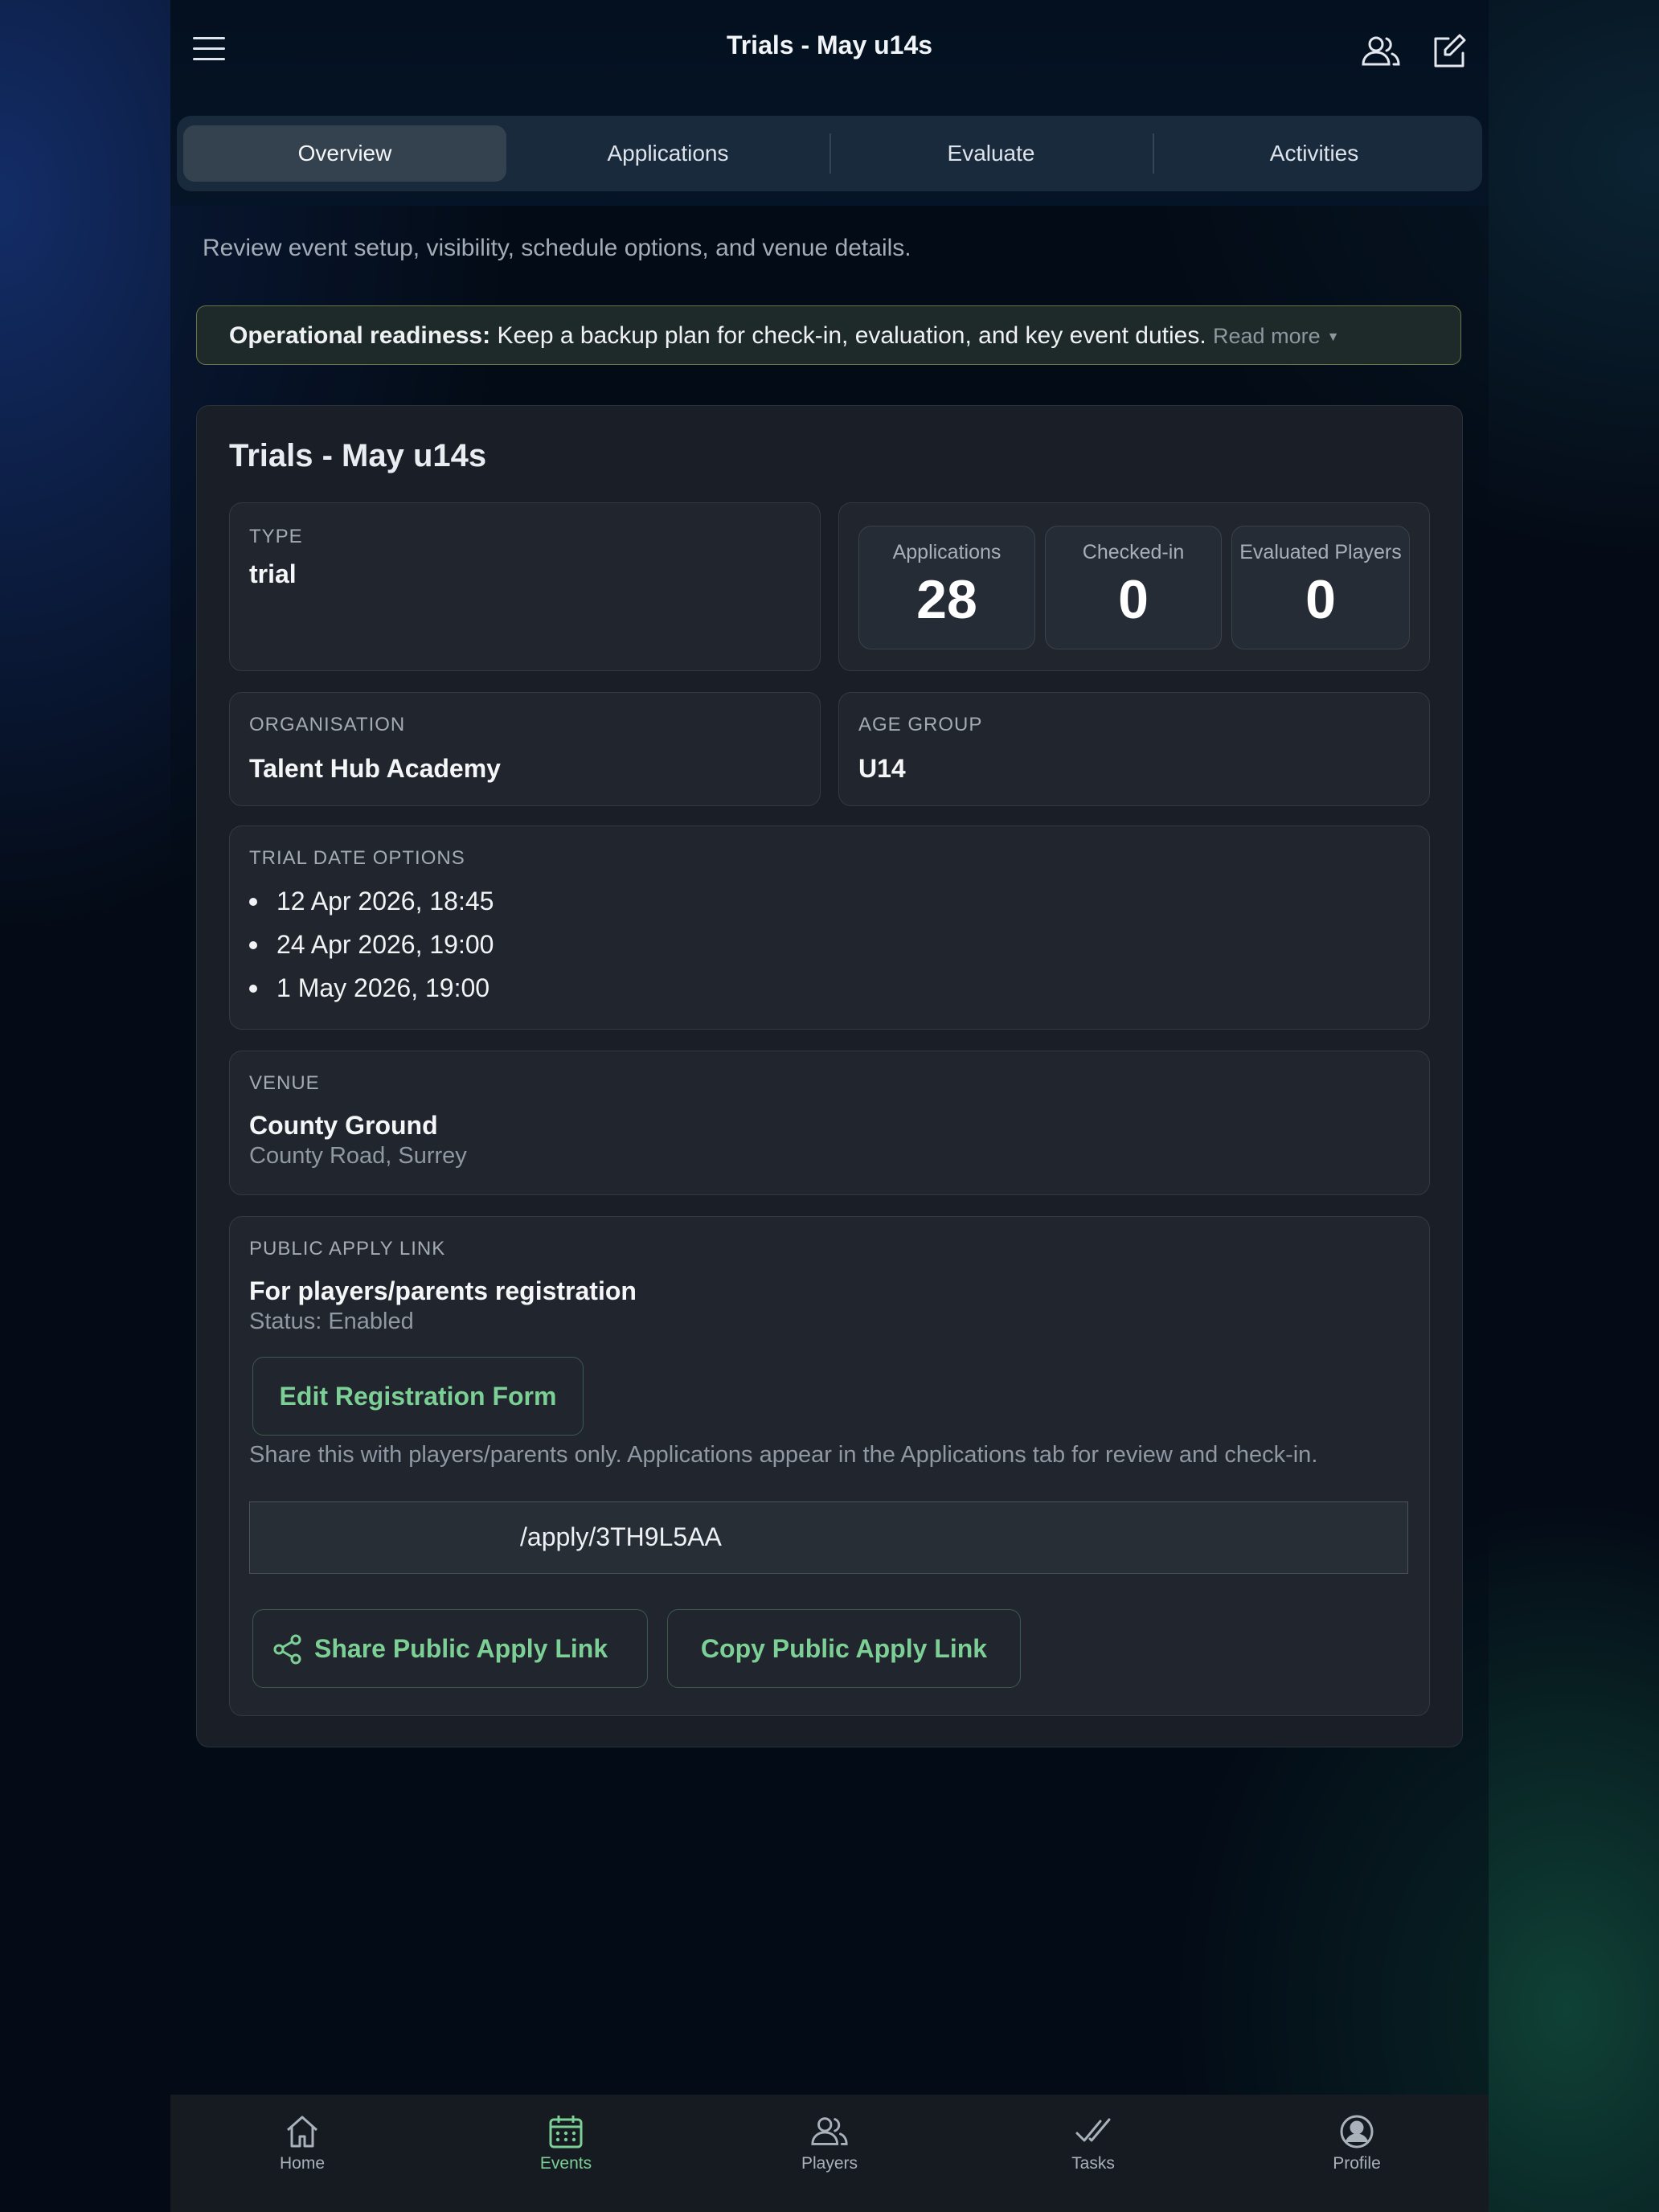 This screenshot has width=1659, height=2212. What do you see at coordinates (461, 1648) in the screenshot?
I see `share-button-label: Share Public Apply Link` at bounding box center [461, 1648].